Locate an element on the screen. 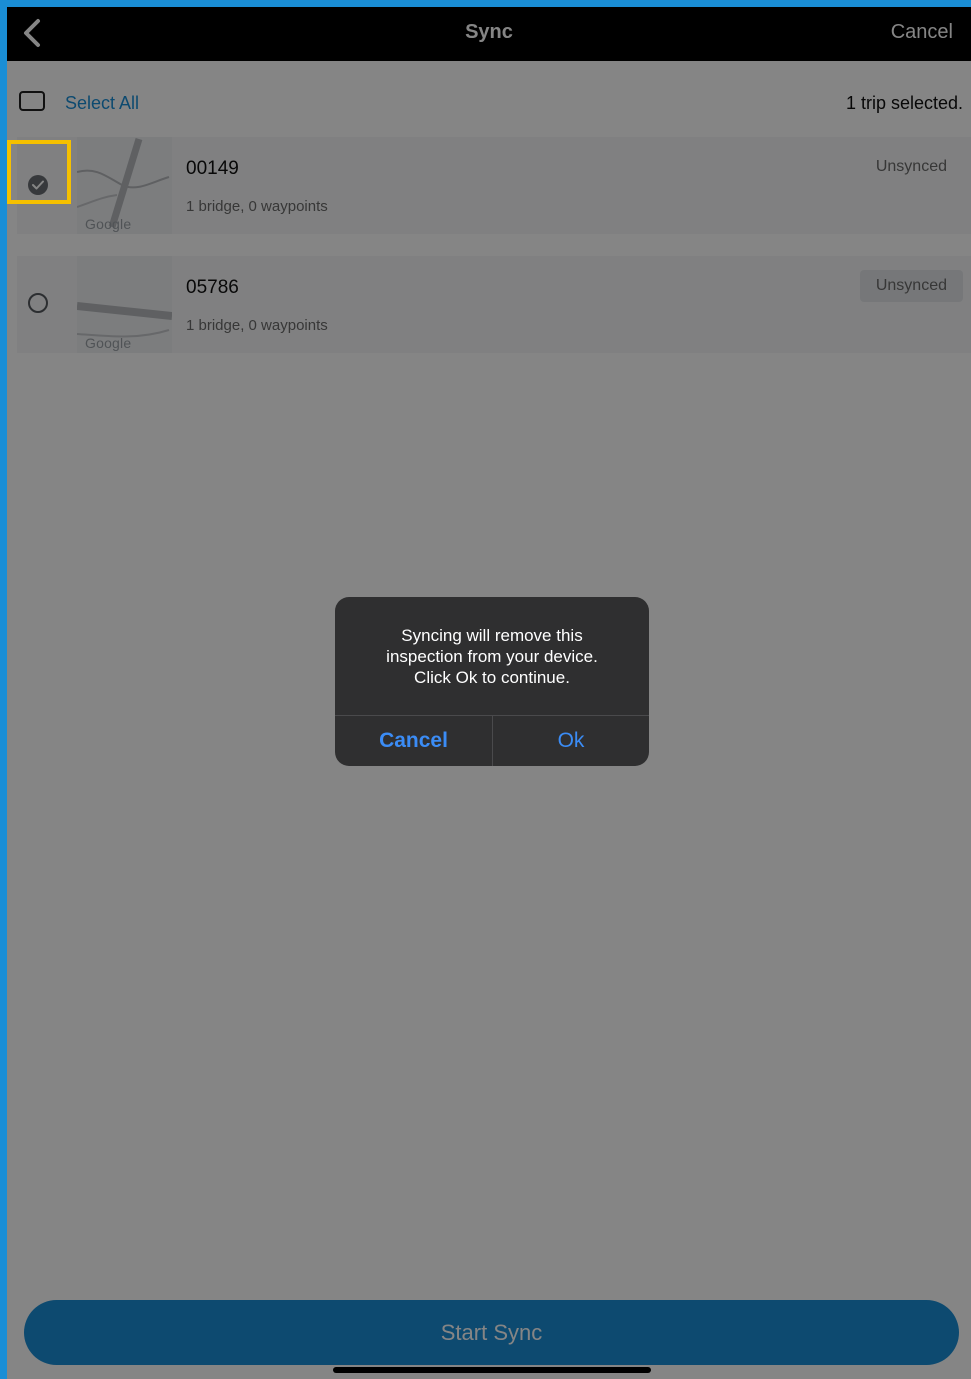 This screenshot has width=971, height=1379. alert-message-line: Click Ok to continue. is located at coordinates (492, 677).